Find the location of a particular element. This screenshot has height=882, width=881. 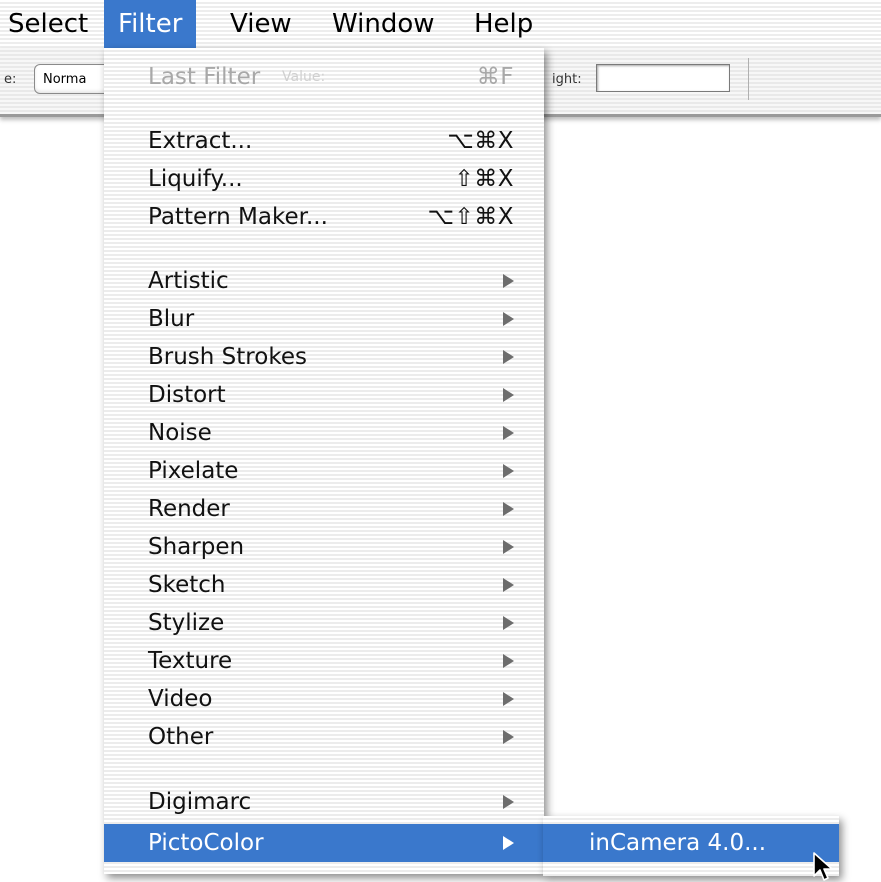

menu-item-extract: Extract... ⌥⌘X is located at coordinates (324, 141).